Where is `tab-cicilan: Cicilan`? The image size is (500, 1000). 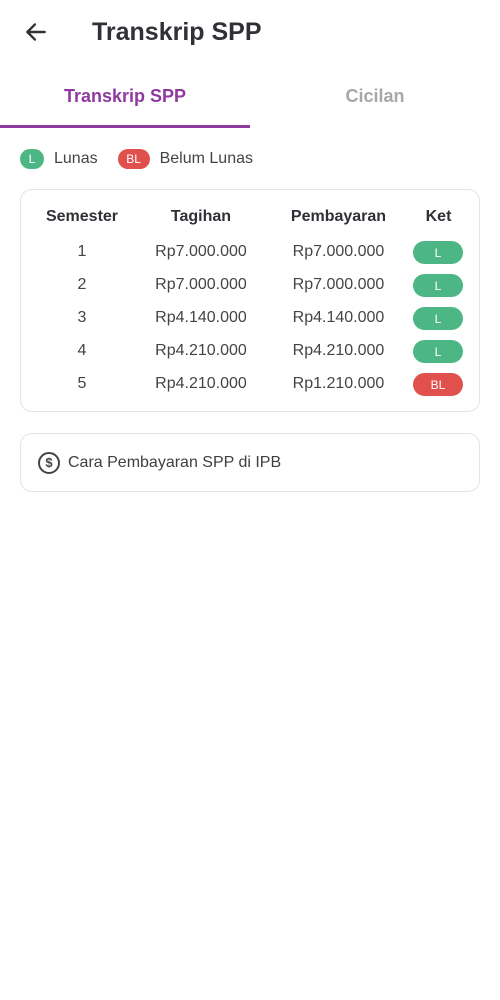
tab-cicilan: Cicilan is located at coordinates (375, 101).